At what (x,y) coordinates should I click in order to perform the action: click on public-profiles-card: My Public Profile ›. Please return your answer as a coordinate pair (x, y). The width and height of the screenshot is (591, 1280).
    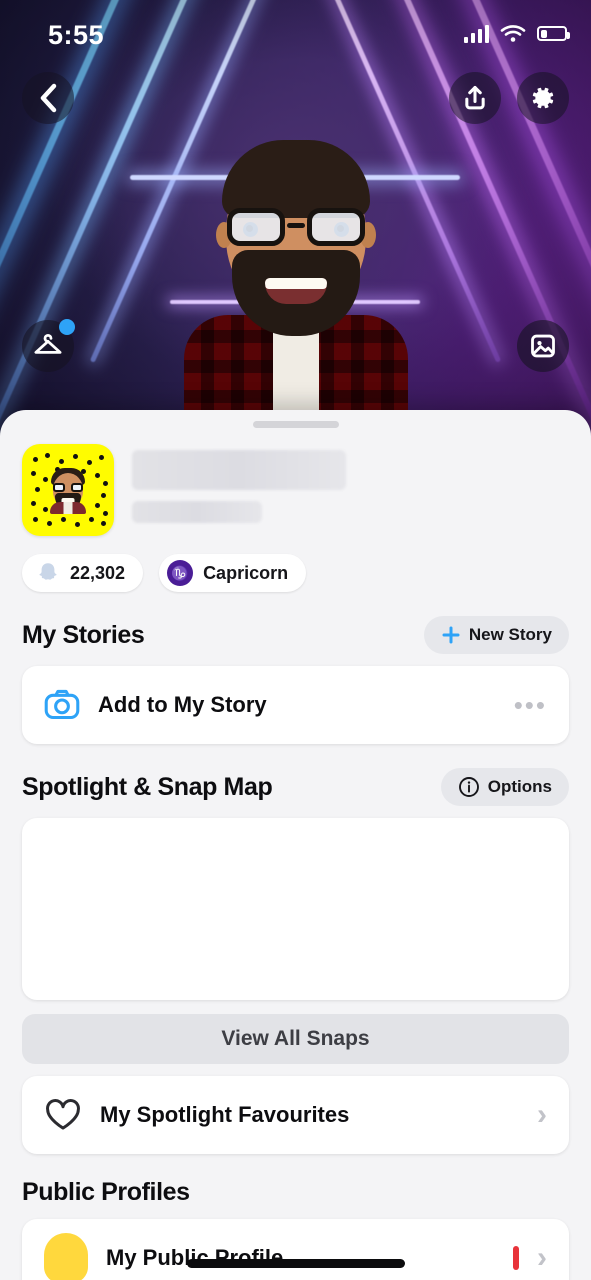
    Looking at the image, I should click on (295, 1249).